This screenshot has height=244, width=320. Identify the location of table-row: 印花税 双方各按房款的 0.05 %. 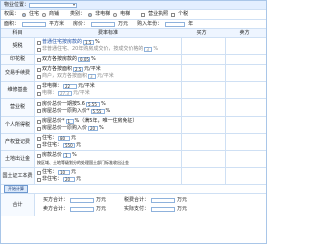
(133, 60).